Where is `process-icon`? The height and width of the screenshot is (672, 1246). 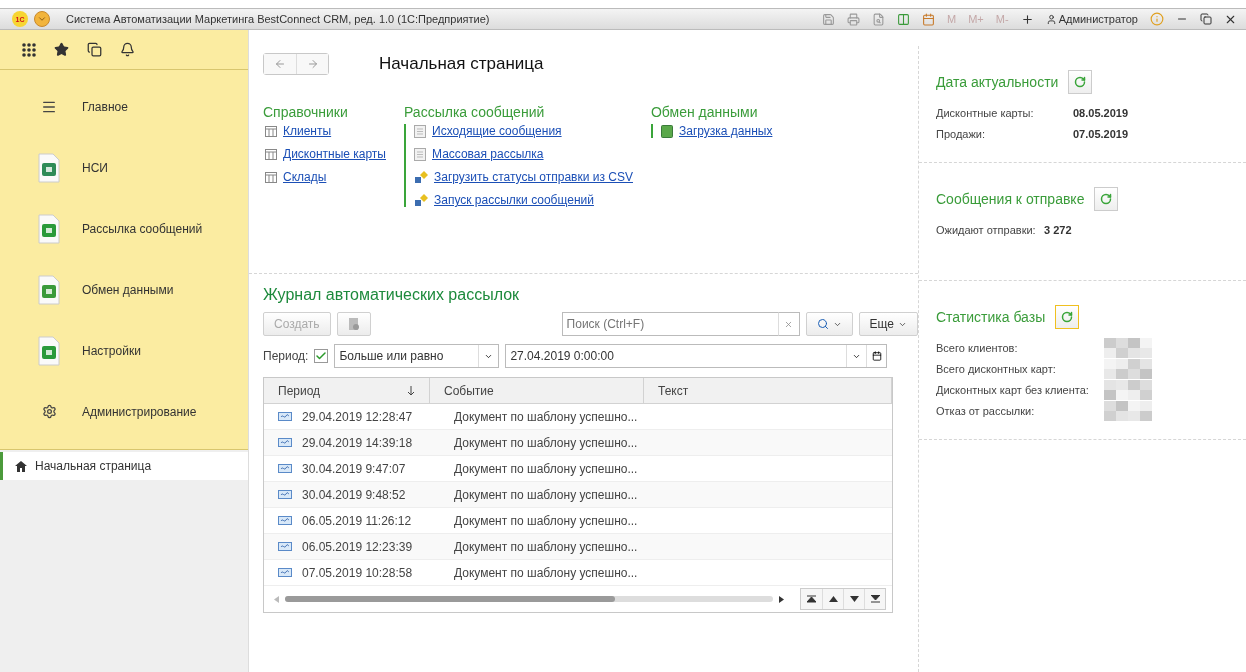 process-icon is located at coordinates (421, 177).